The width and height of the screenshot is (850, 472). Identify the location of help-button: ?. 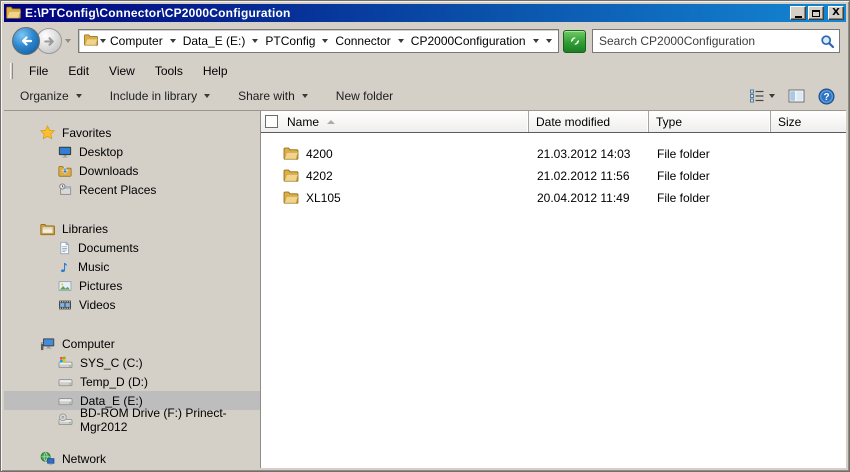
(826, 96).